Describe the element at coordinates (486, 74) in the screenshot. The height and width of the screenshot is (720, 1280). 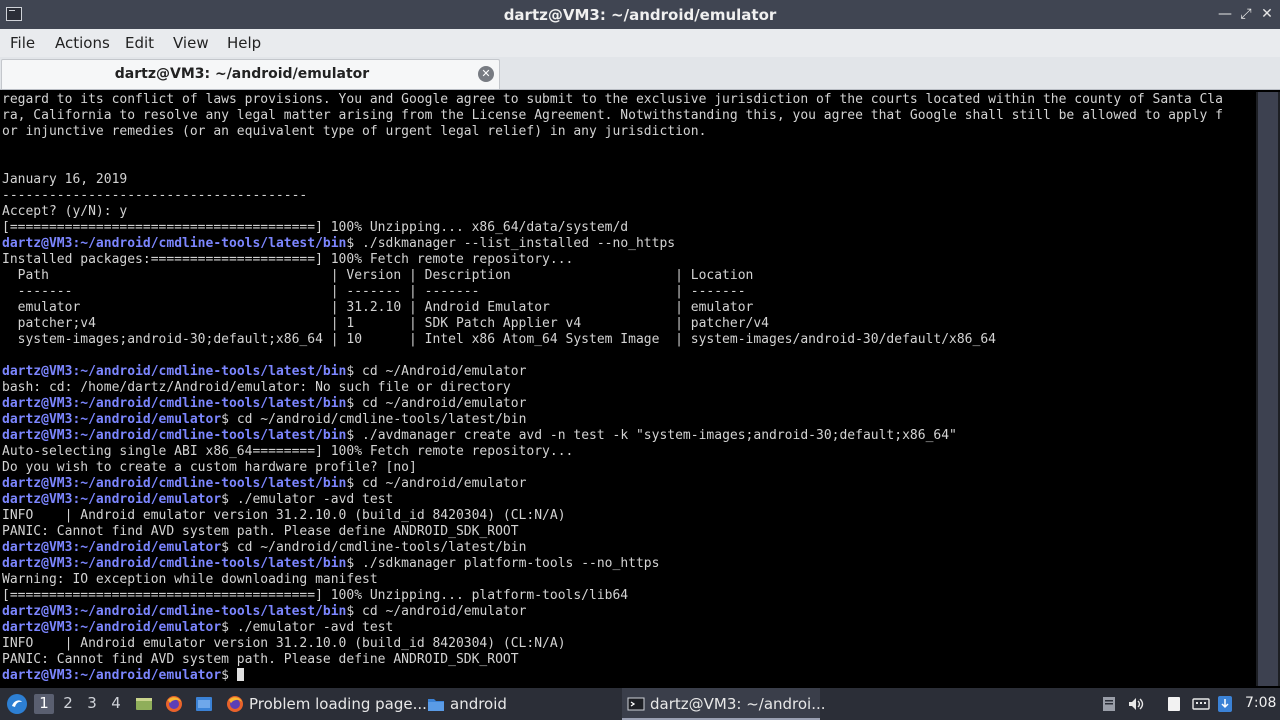
I see `tab-close-icon: ✕` at that location.